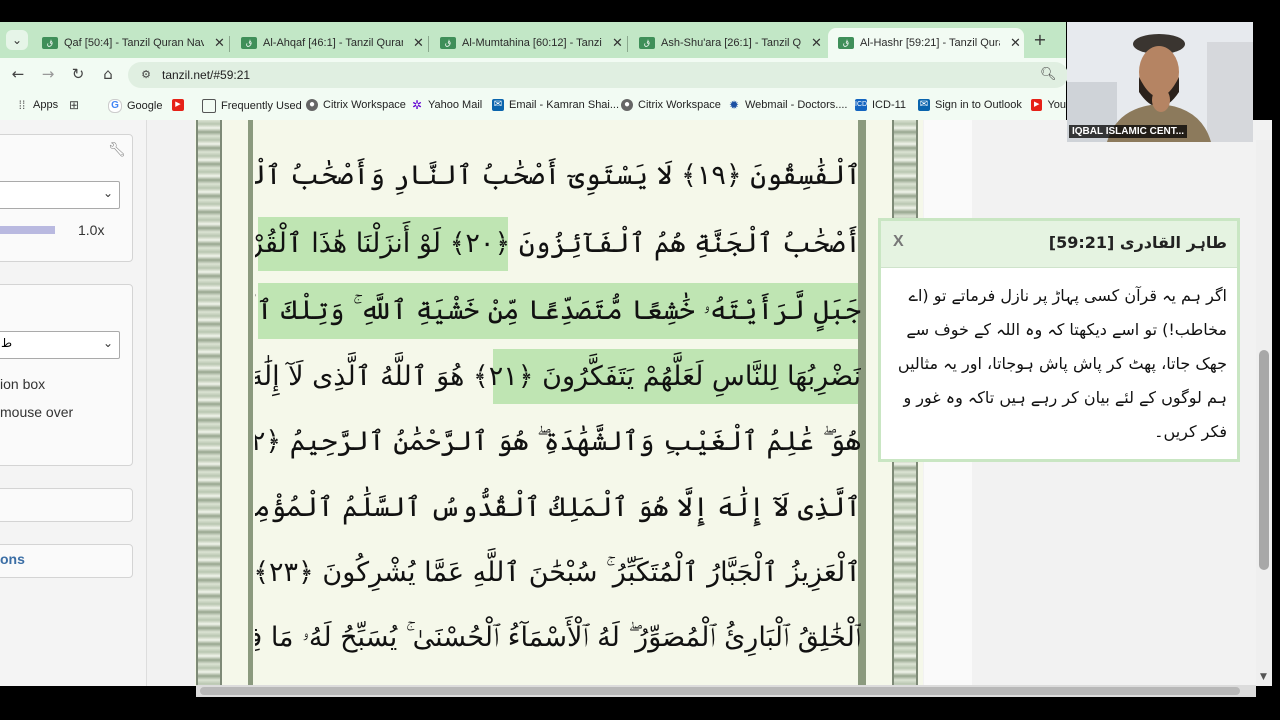 The image size is (1280, 720). What do you see at coordinates (720, 691) in the screenshot?
I see `horizontal-scroll-thumb` at bounding box center [720, 691].